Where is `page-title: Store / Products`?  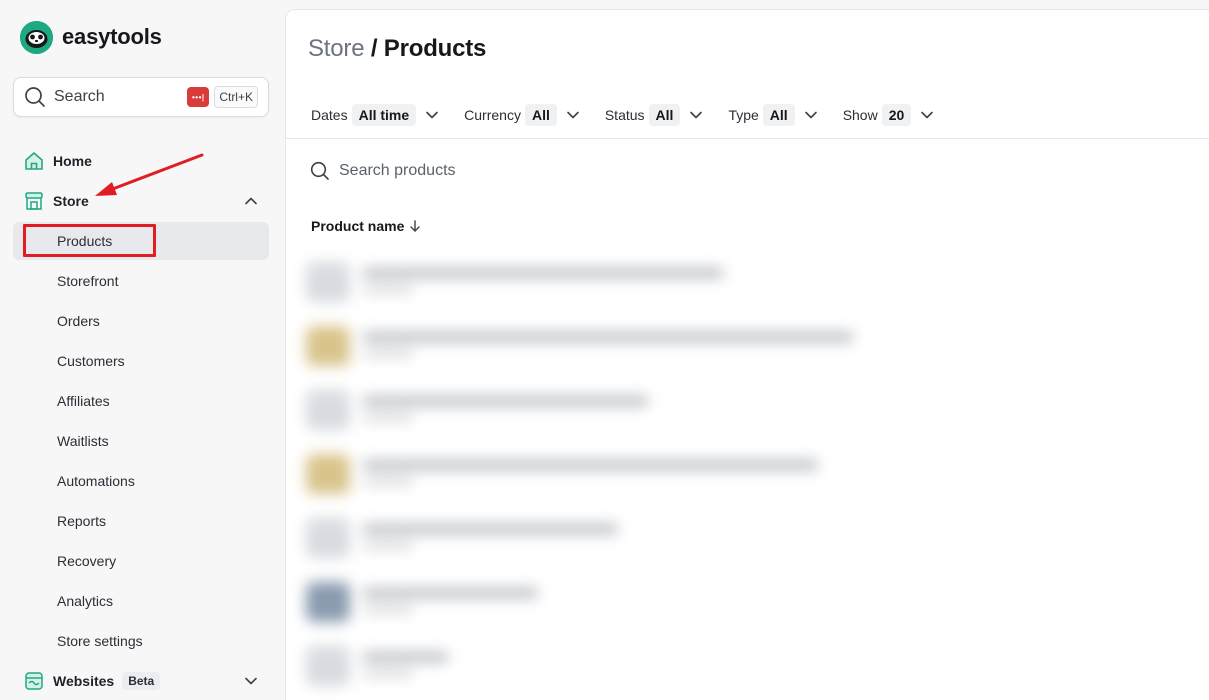
page-title: Store / Products is located at coordinates (397, 49).